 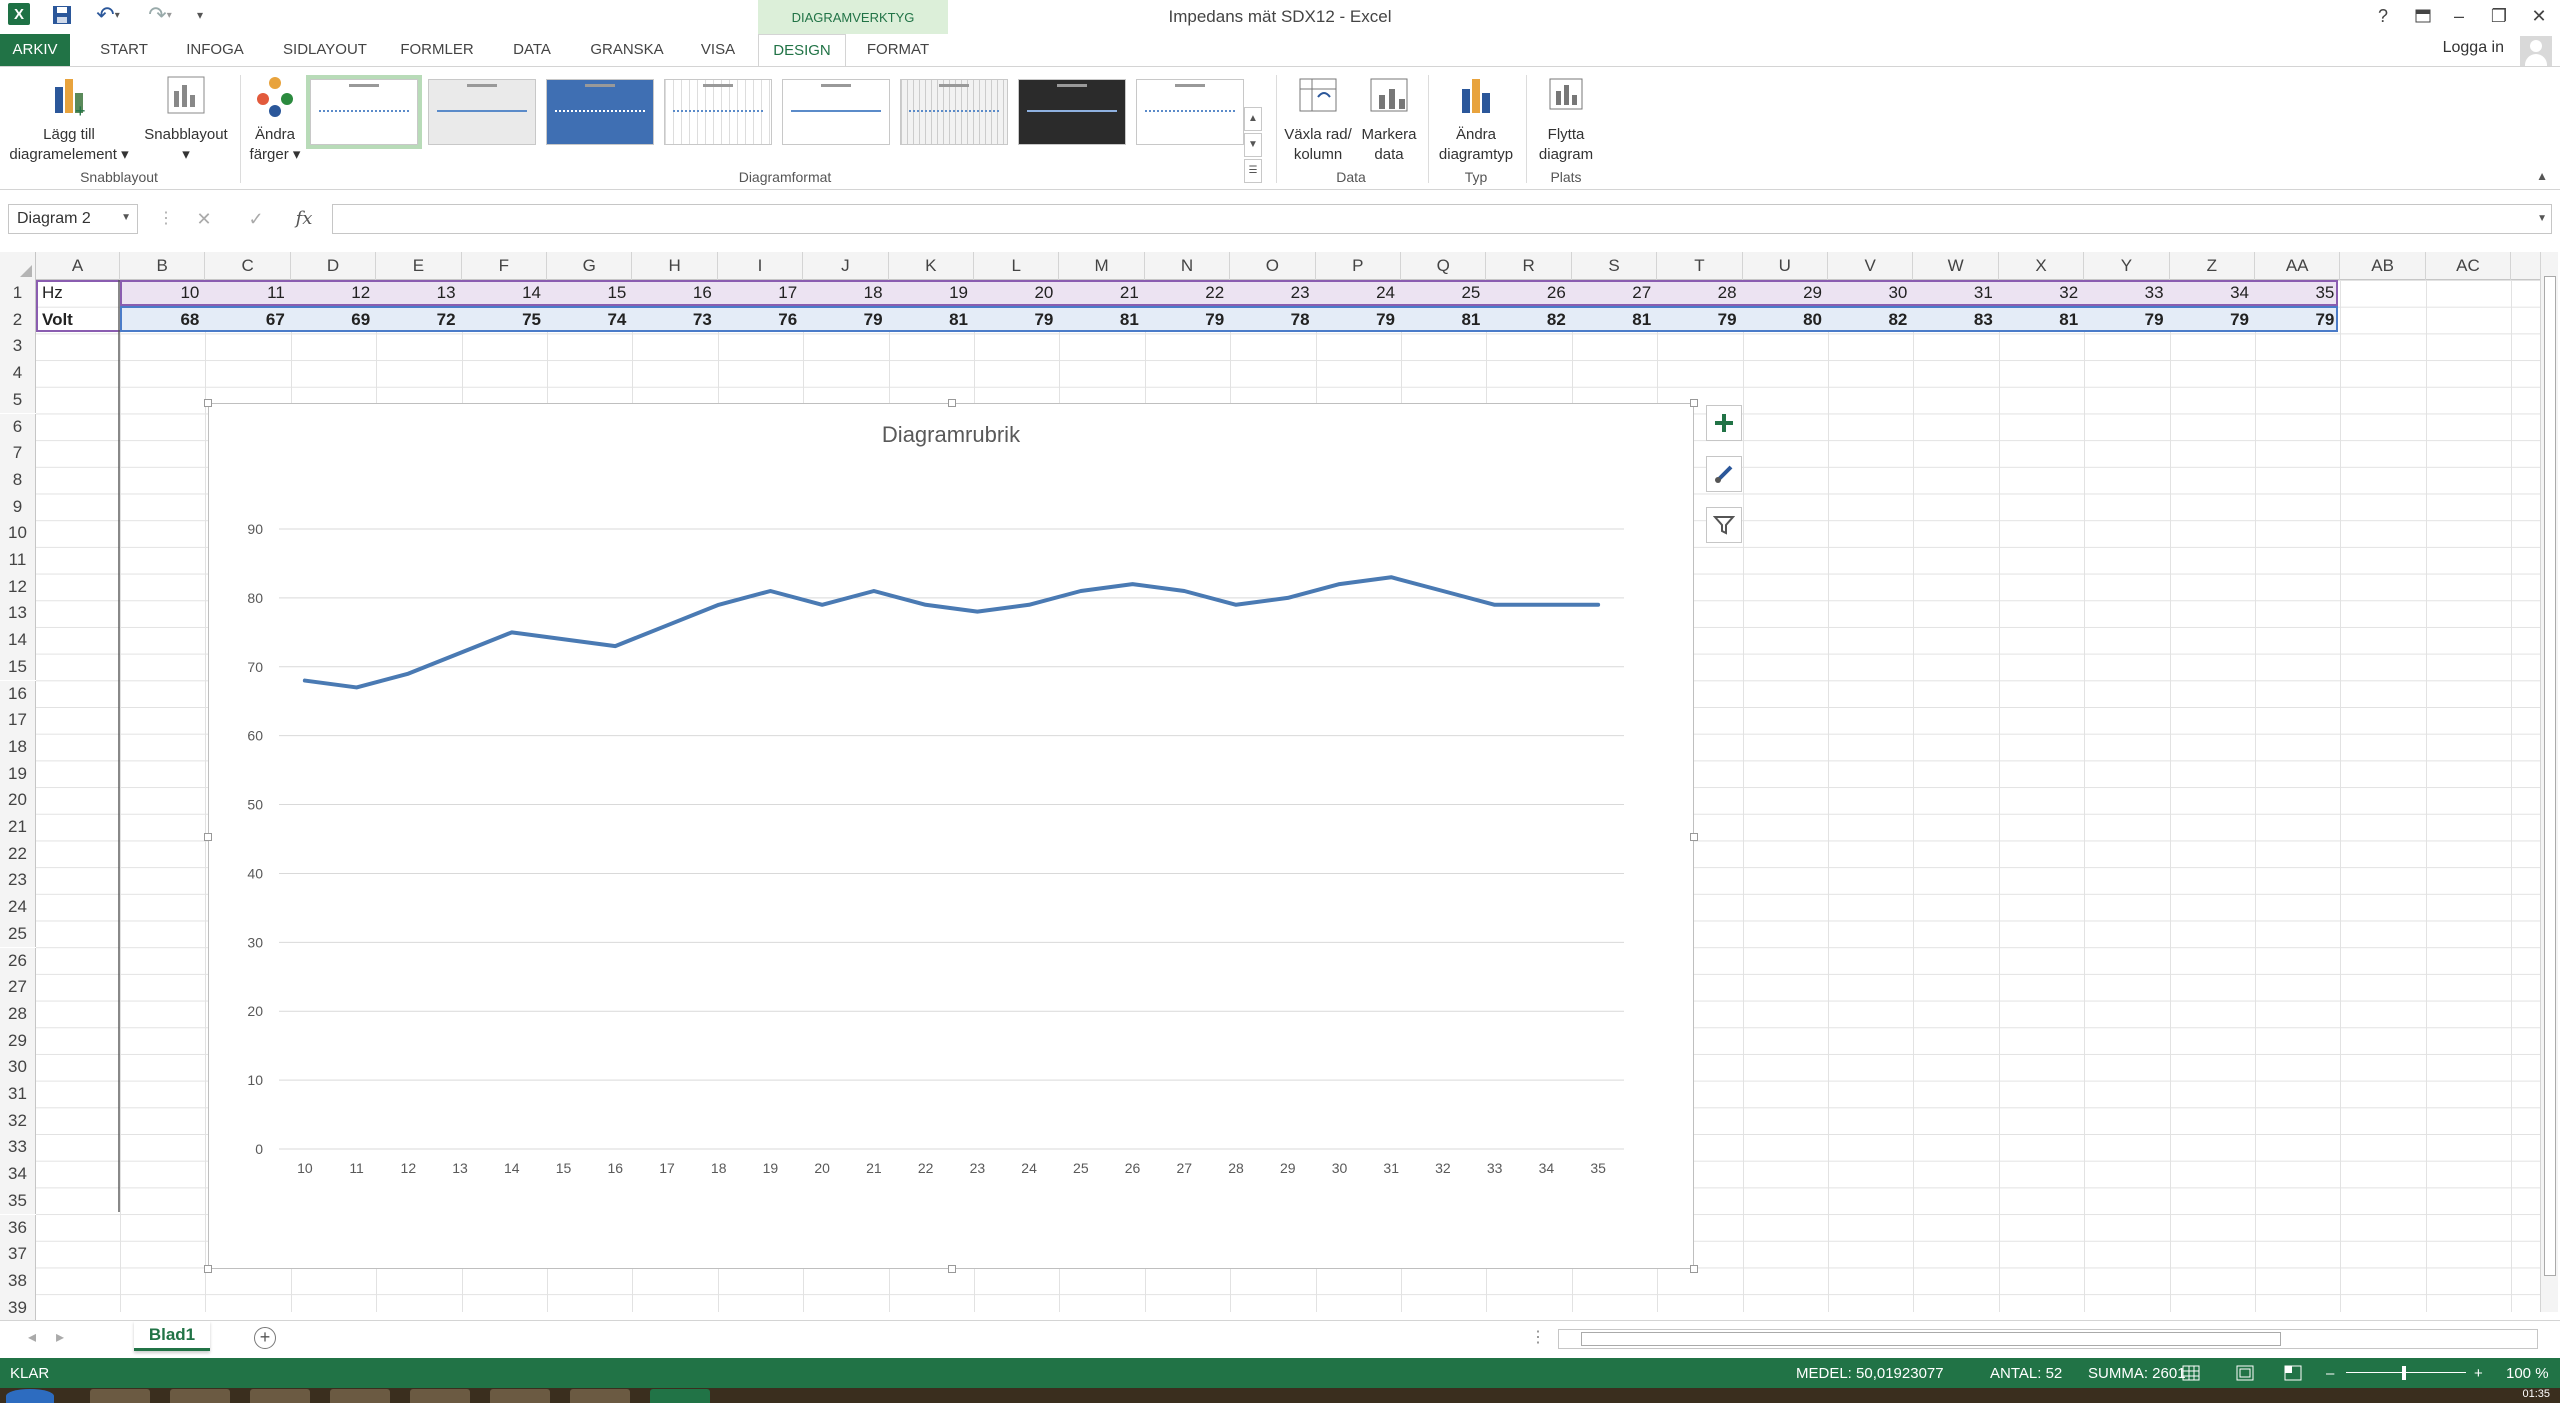 I want to click on cell: 19, so click(x=931, y=293).